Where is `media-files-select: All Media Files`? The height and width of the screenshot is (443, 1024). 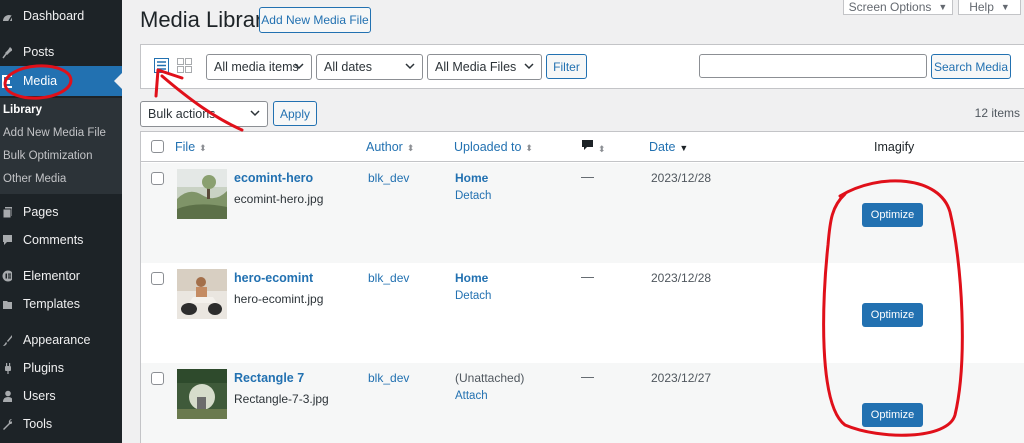
media-files-select: All Media Files is located at coordinates (484, 67).